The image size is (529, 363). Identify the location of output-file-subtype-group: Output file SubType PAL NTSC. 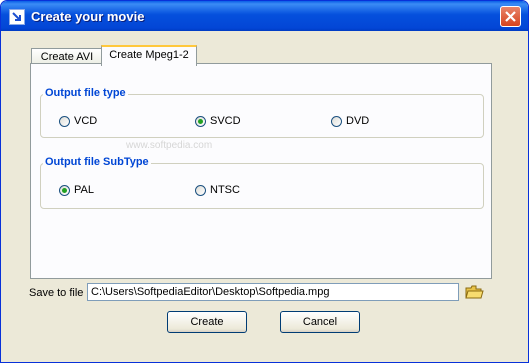
(262, 182).